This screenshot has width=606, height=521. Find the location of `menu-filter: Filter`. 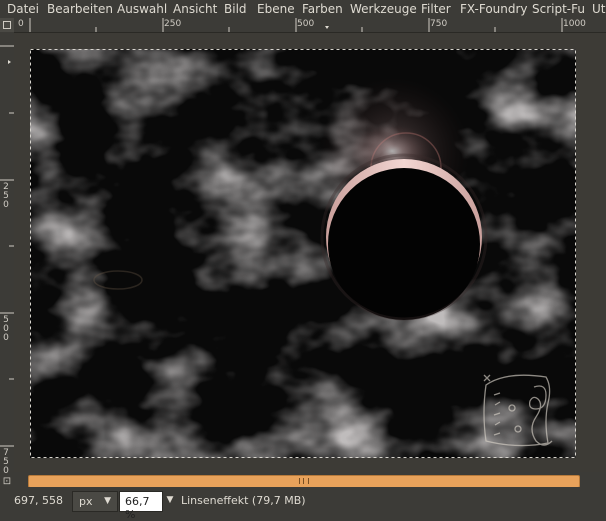

menu-filter: Filter is located at coordinates (436, 9).